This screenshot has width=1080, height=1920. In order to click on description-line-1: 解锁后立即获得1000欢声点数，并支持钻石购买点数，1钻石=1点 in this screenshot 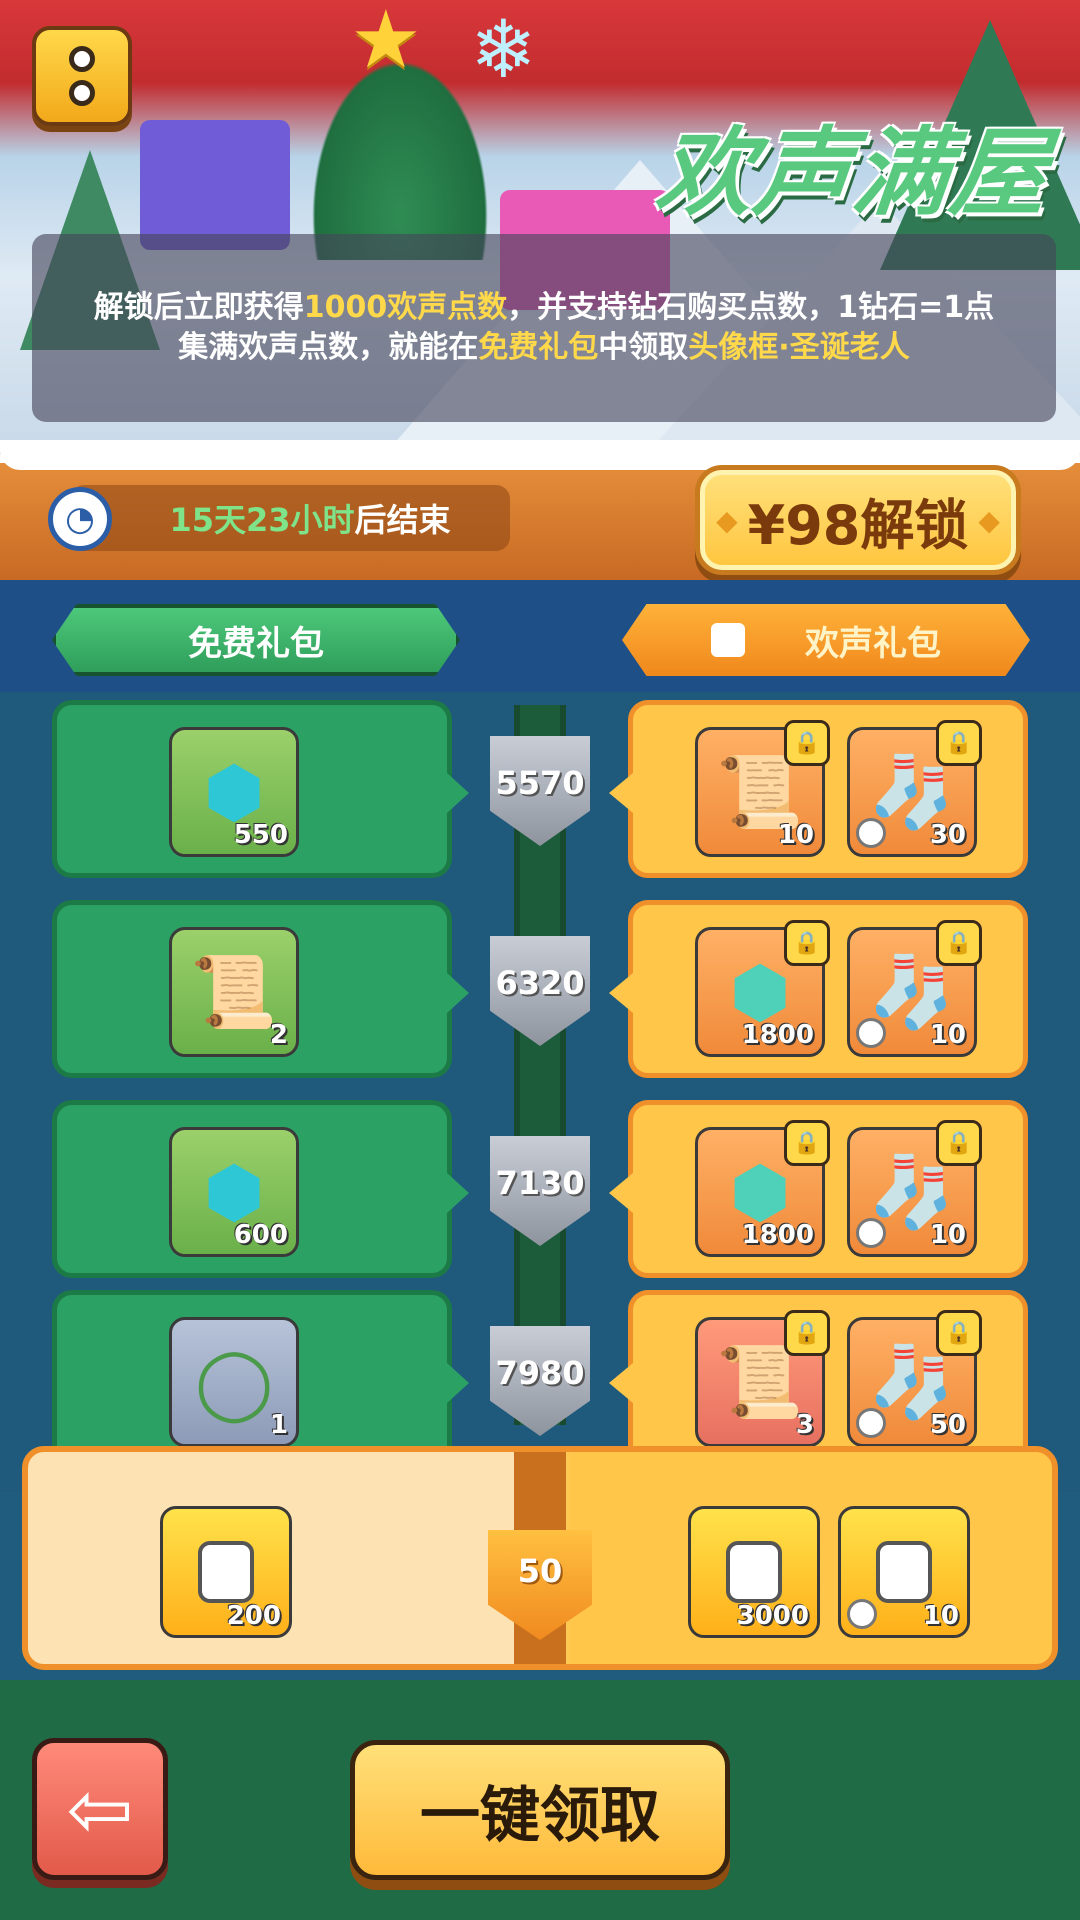, I will do `click(544, 308)`.